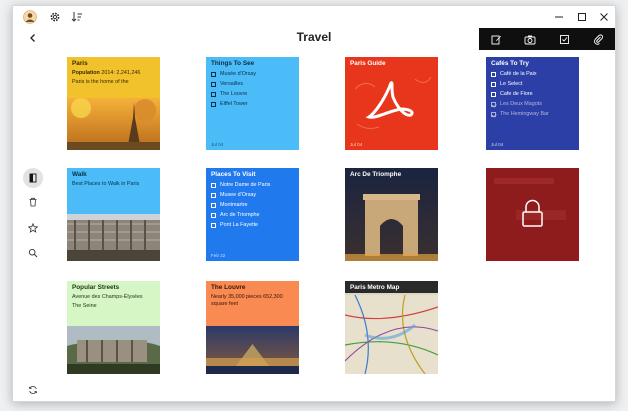 The image size is (628, 411). I want to click on maximize-button, so click(582, 17).